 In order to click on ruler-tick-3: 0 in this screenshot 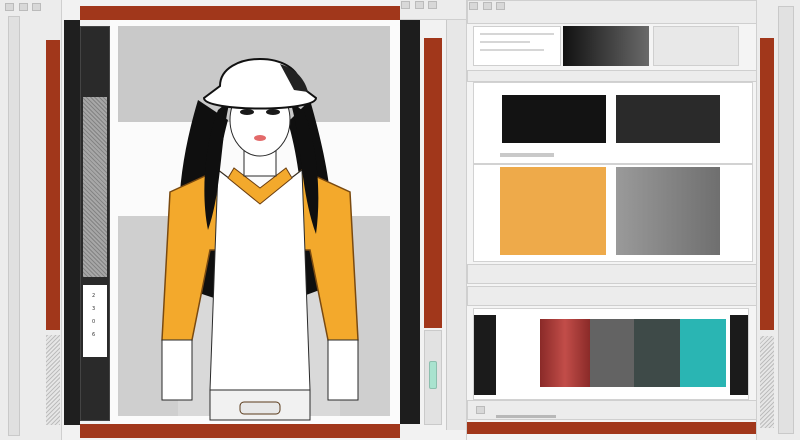, I will do `click(94, 322)`.